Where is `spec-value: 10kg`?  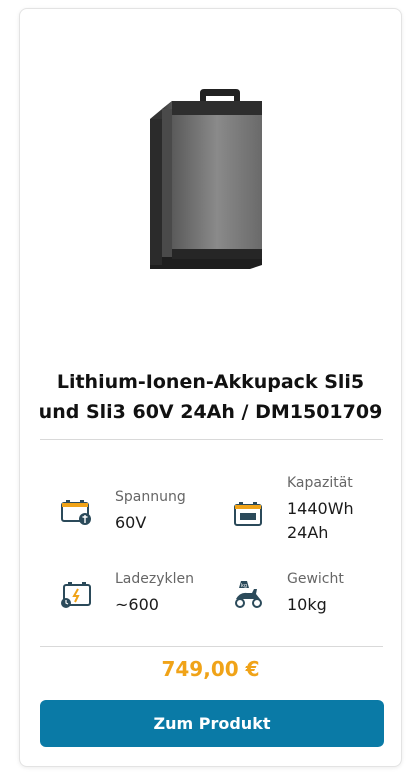
spec-value: 10kg is located at coordinates (307, 604).